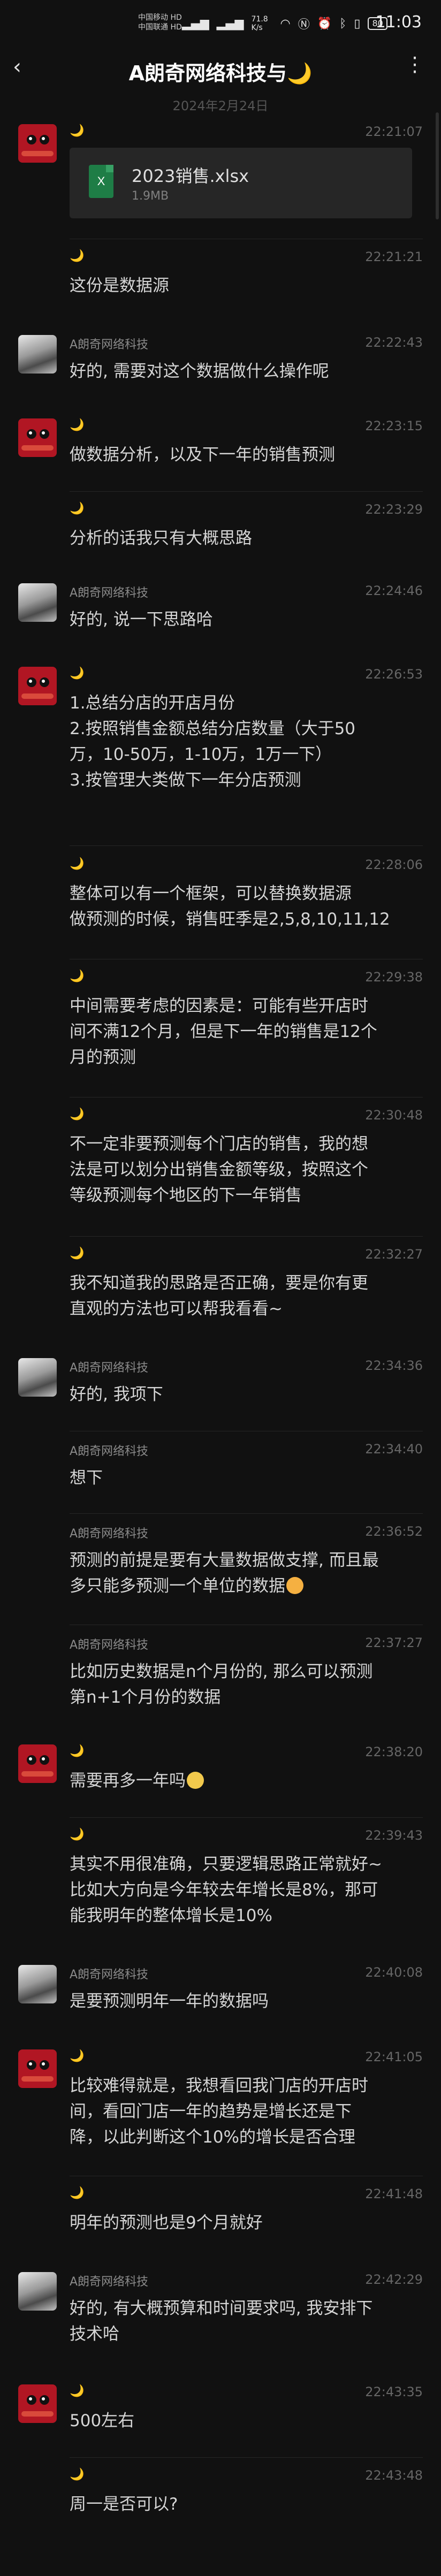 The width and height of the screenshot is (441, 2576). What do you see at coordinates (394, 2193) in the screenshot?
I see `message-timestamp: 22:41:48` at bounding box center [394, 2193].